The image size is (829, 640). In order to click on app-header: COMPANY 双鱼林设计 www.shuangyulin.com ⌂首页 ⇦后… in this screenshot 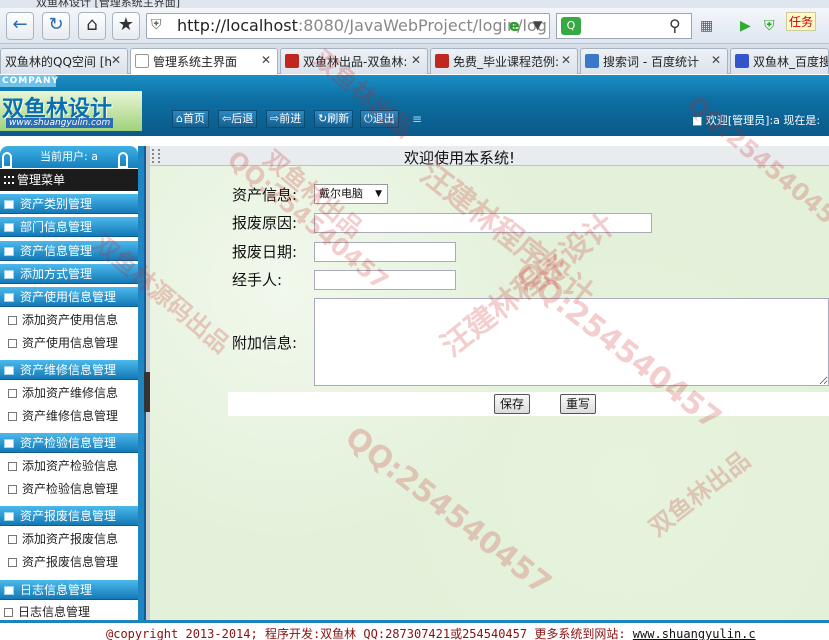, I will do `click(414, 105)`.